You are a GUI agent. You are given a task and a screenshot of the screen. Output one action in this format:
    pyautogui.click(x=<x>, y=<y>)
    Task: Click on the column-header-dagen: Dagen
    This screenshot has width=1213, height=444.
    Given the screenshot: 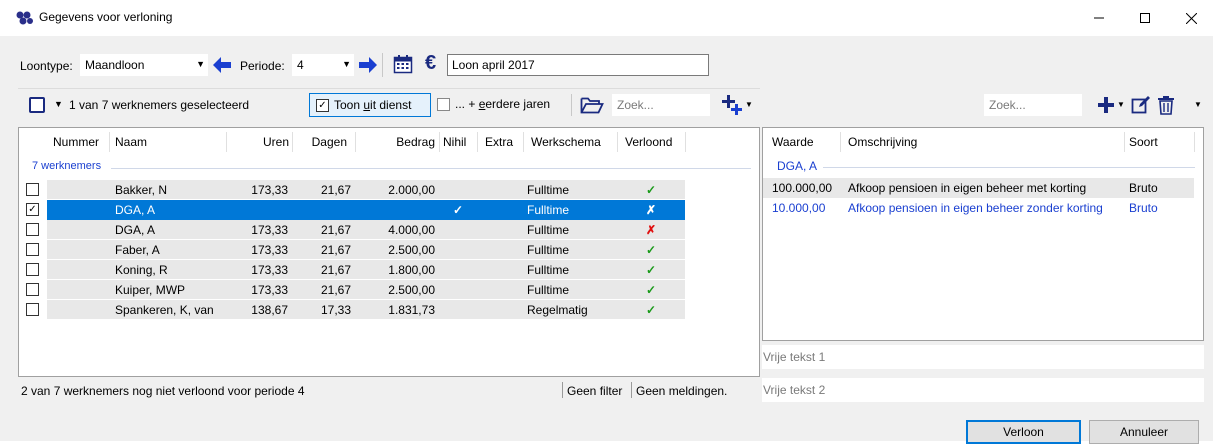 What is the action you would take?
    pyautogui.click(x=321, y=142)
    